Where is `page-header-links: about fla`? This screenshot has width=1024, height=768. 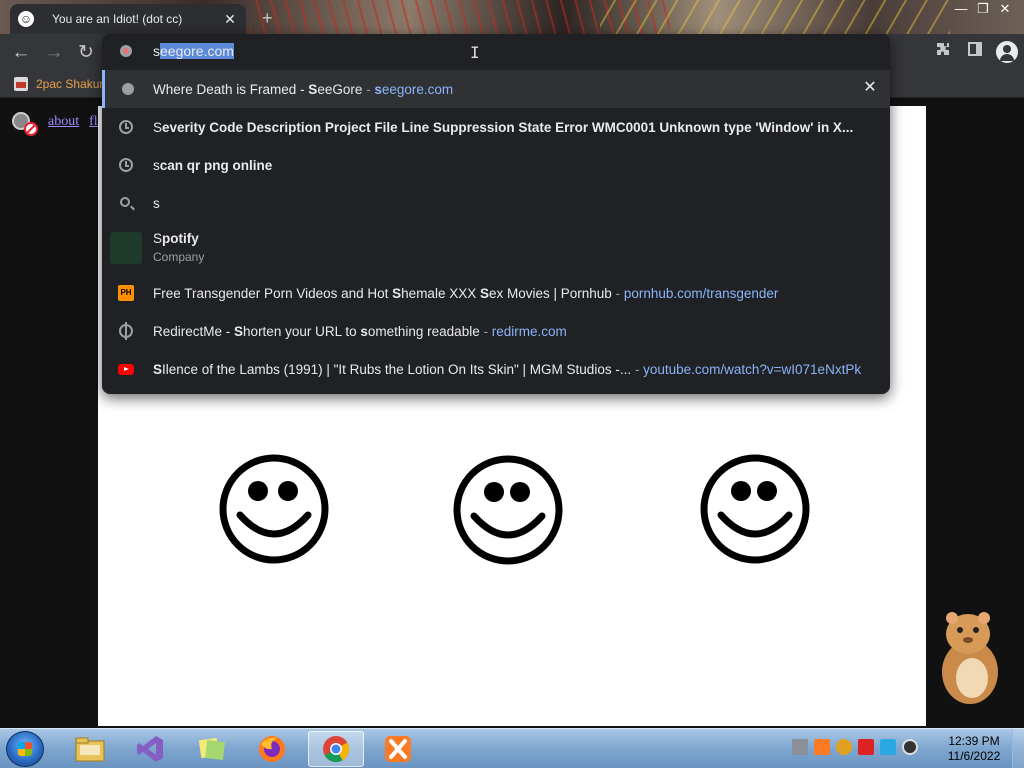 page-header-links: about fla is located at coordinates (57, 122).